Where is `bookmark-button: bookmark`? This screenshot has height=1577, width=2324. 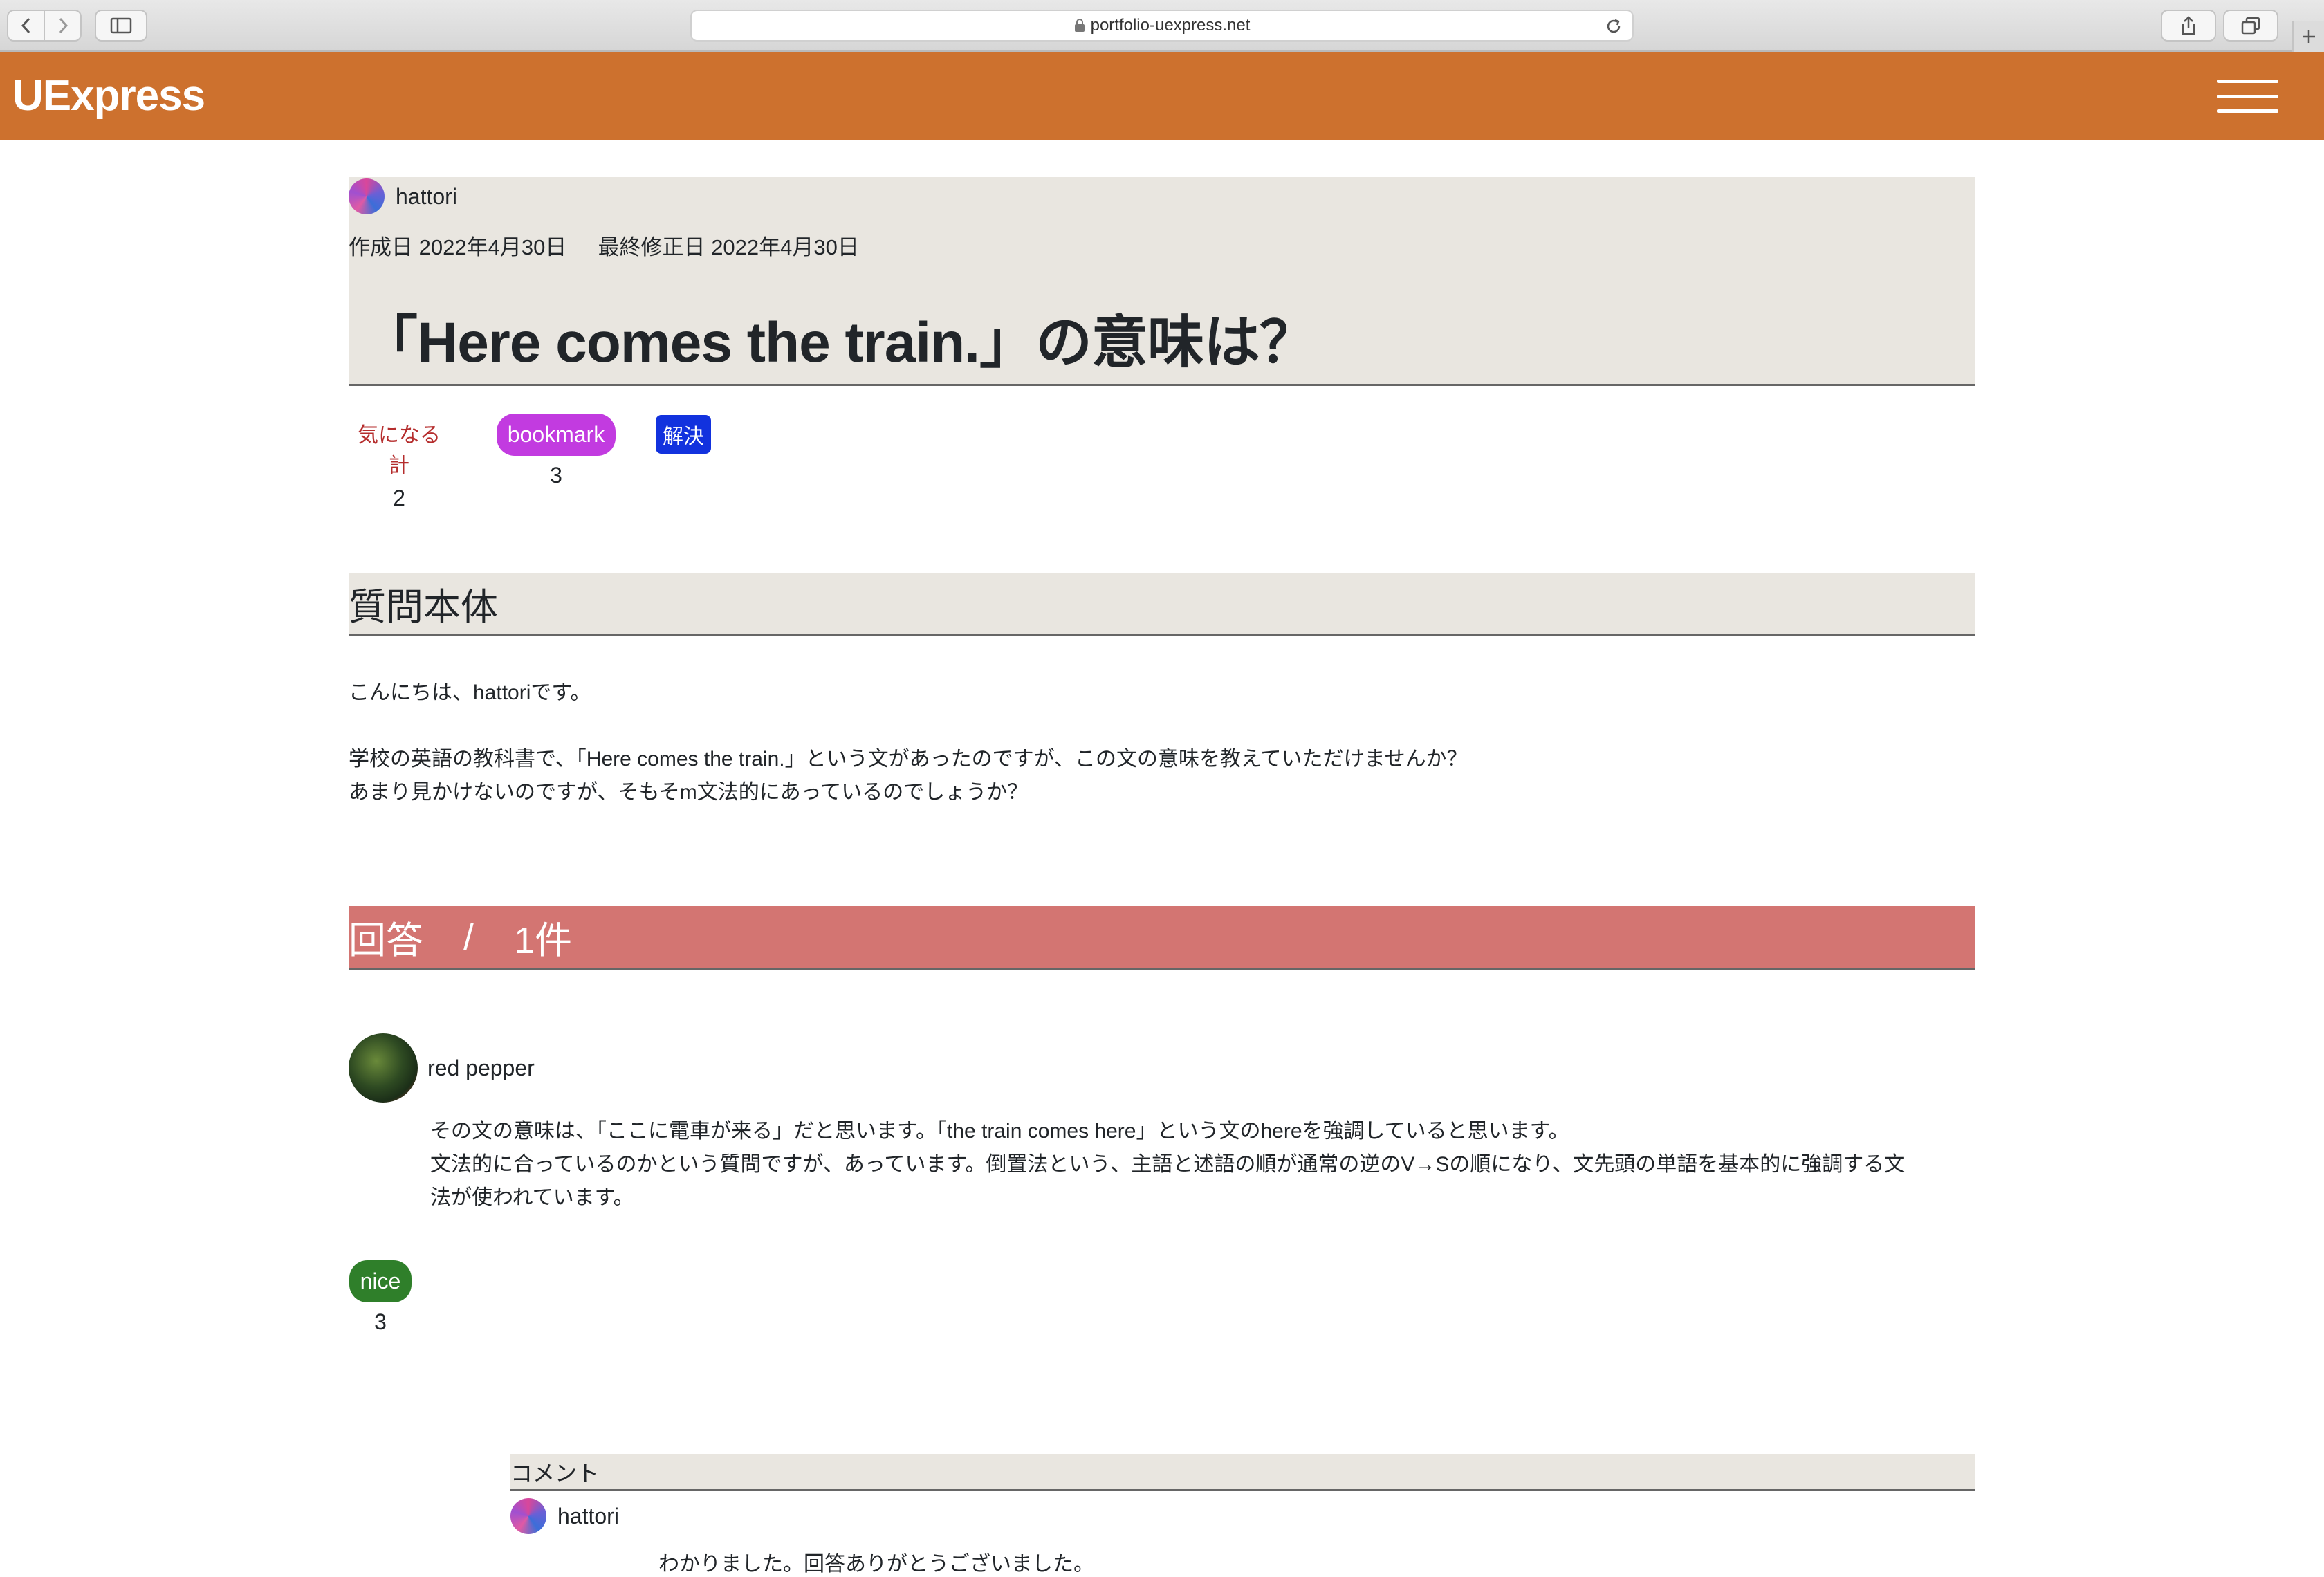
bookmark-button: bookmark is located at coordinates (556, 435).